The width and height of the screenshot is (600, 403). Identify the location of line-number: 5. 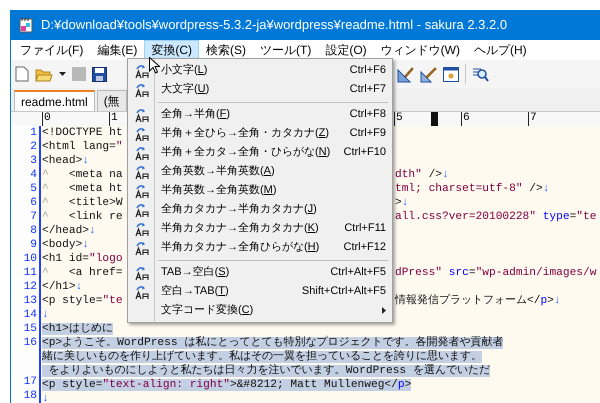
(33, 189).